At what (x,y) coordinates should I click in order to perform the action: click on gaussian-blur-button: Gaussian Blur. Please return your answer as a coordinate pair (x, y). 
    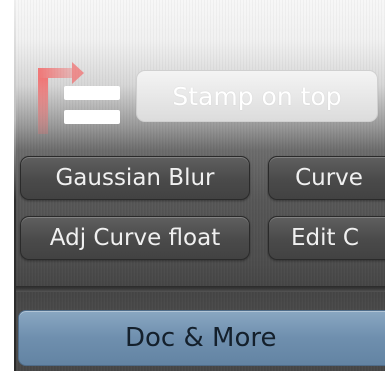
    Looking at the image, I should click on (135, 178).